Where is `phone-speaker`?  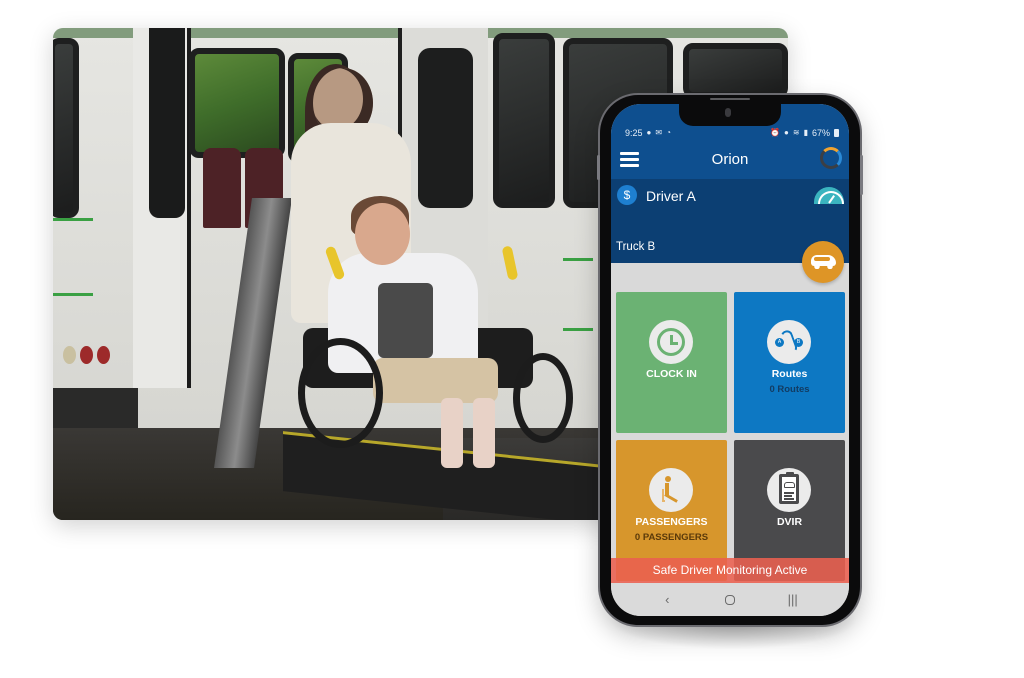 phone-speaker is located at coordinates (730, 99).